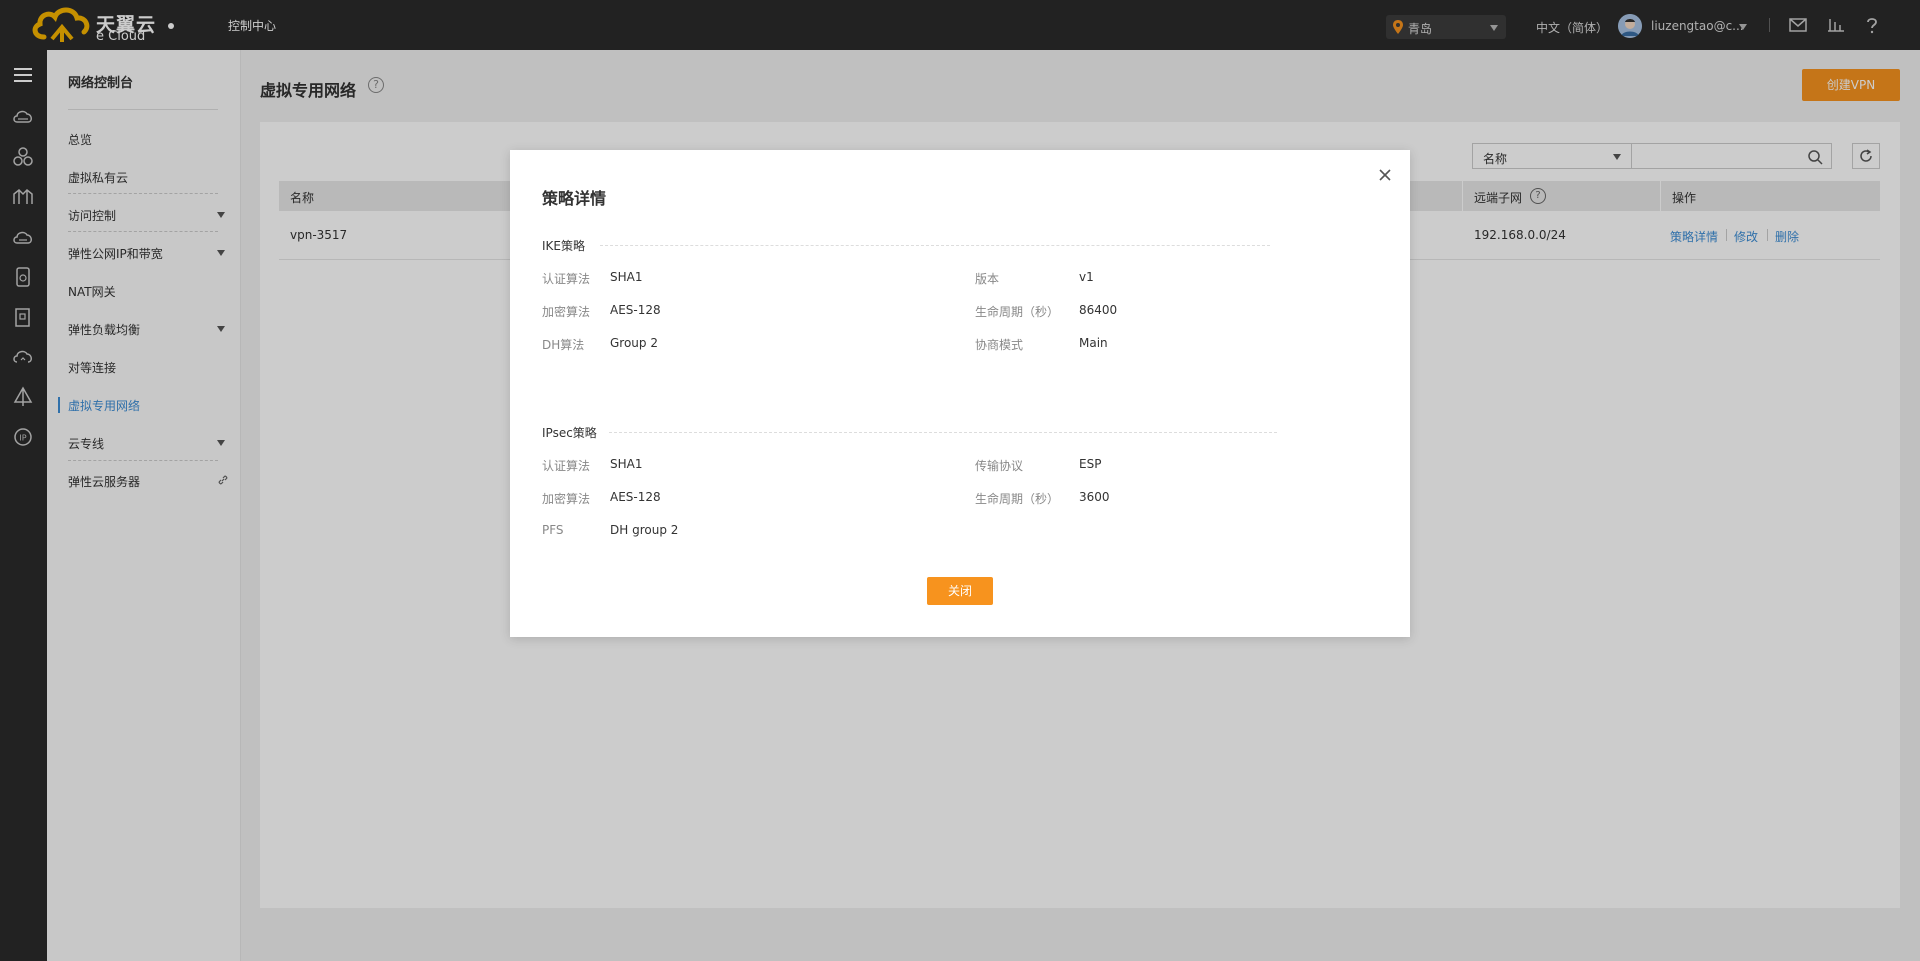  What do you see at coordinates (566, 312) in the screenshot?
I see `ike-enc-label: 加密算法` at bounding box center [566, 312].